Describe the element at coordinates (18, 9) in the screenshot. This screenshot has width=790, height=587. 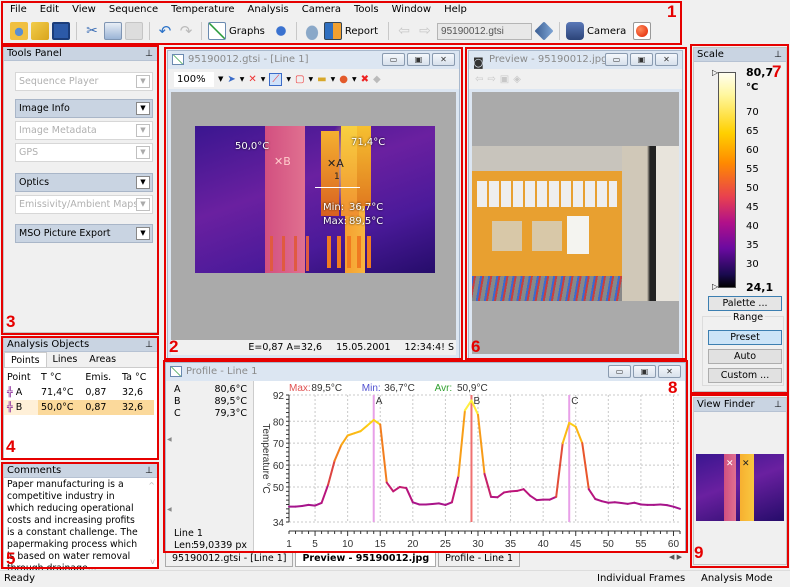
I see `menu-file: File` at that location.